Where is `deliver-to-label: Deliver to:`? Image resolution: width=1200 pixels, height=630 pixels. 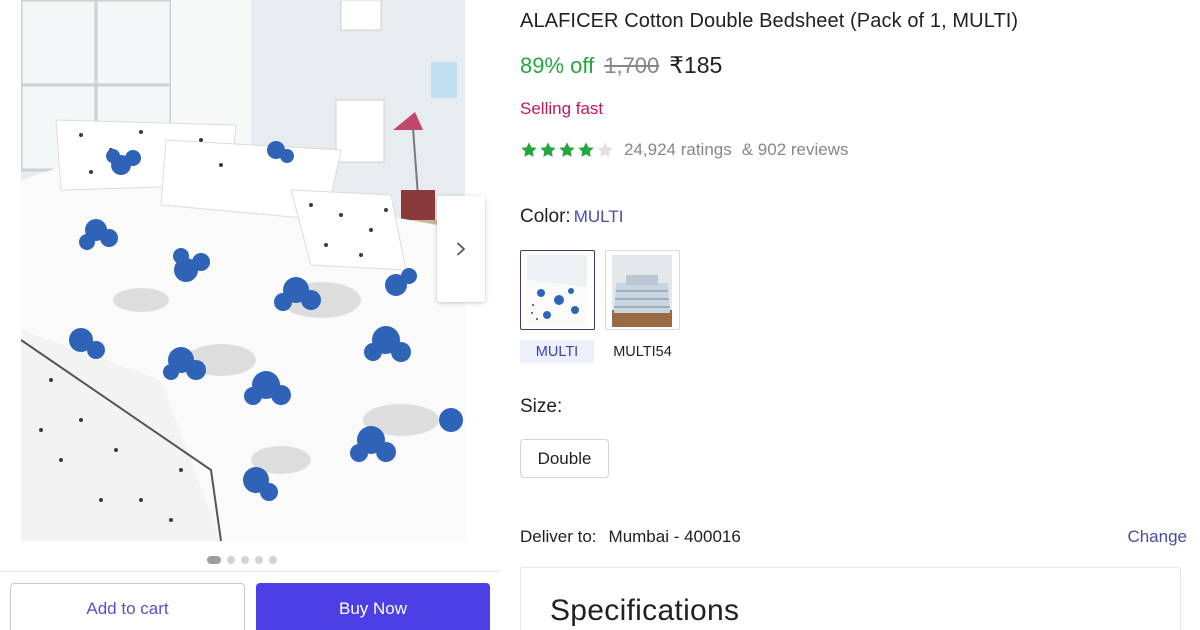 deliver-to-label: Deliver to: is located at coordinates (558, 536).